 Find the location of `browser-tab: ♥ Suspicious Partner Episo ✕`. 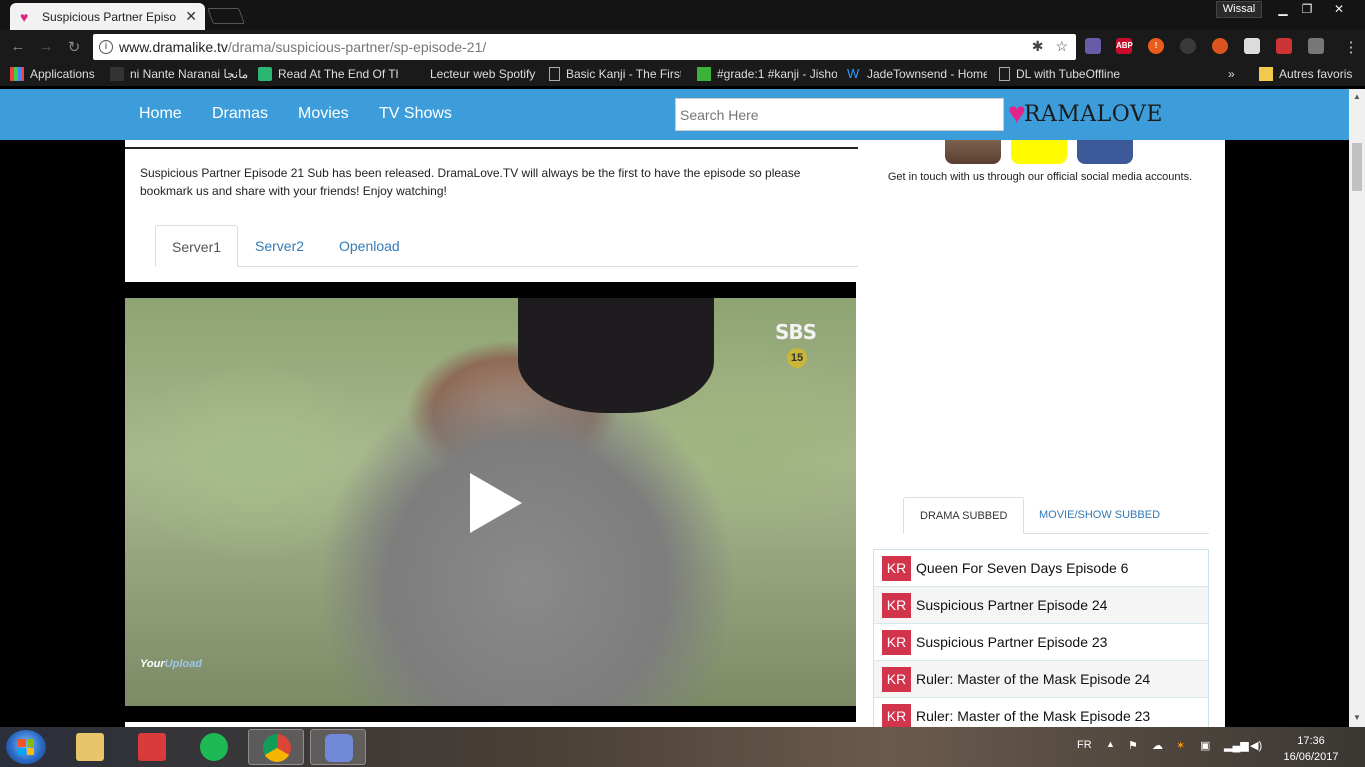

browser-tab: ♥ Suspicious Partner Episo ✕ is located at coordinates (107, 16).